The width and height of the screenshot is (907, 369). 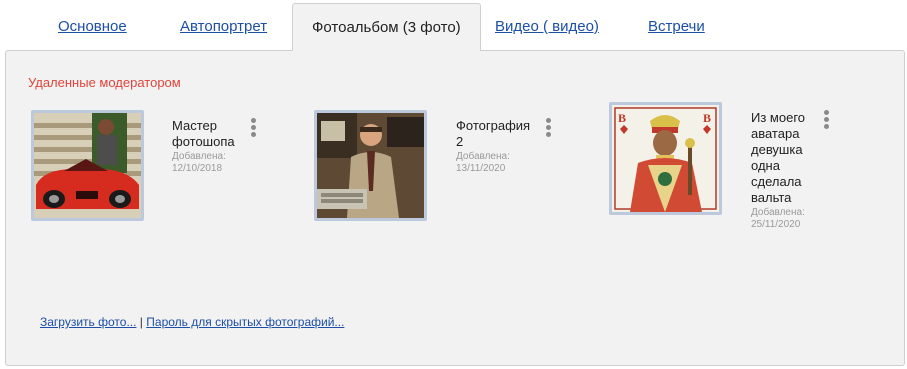 I want to click on added-date: 12/10/2018, so click(x=197, y=168).